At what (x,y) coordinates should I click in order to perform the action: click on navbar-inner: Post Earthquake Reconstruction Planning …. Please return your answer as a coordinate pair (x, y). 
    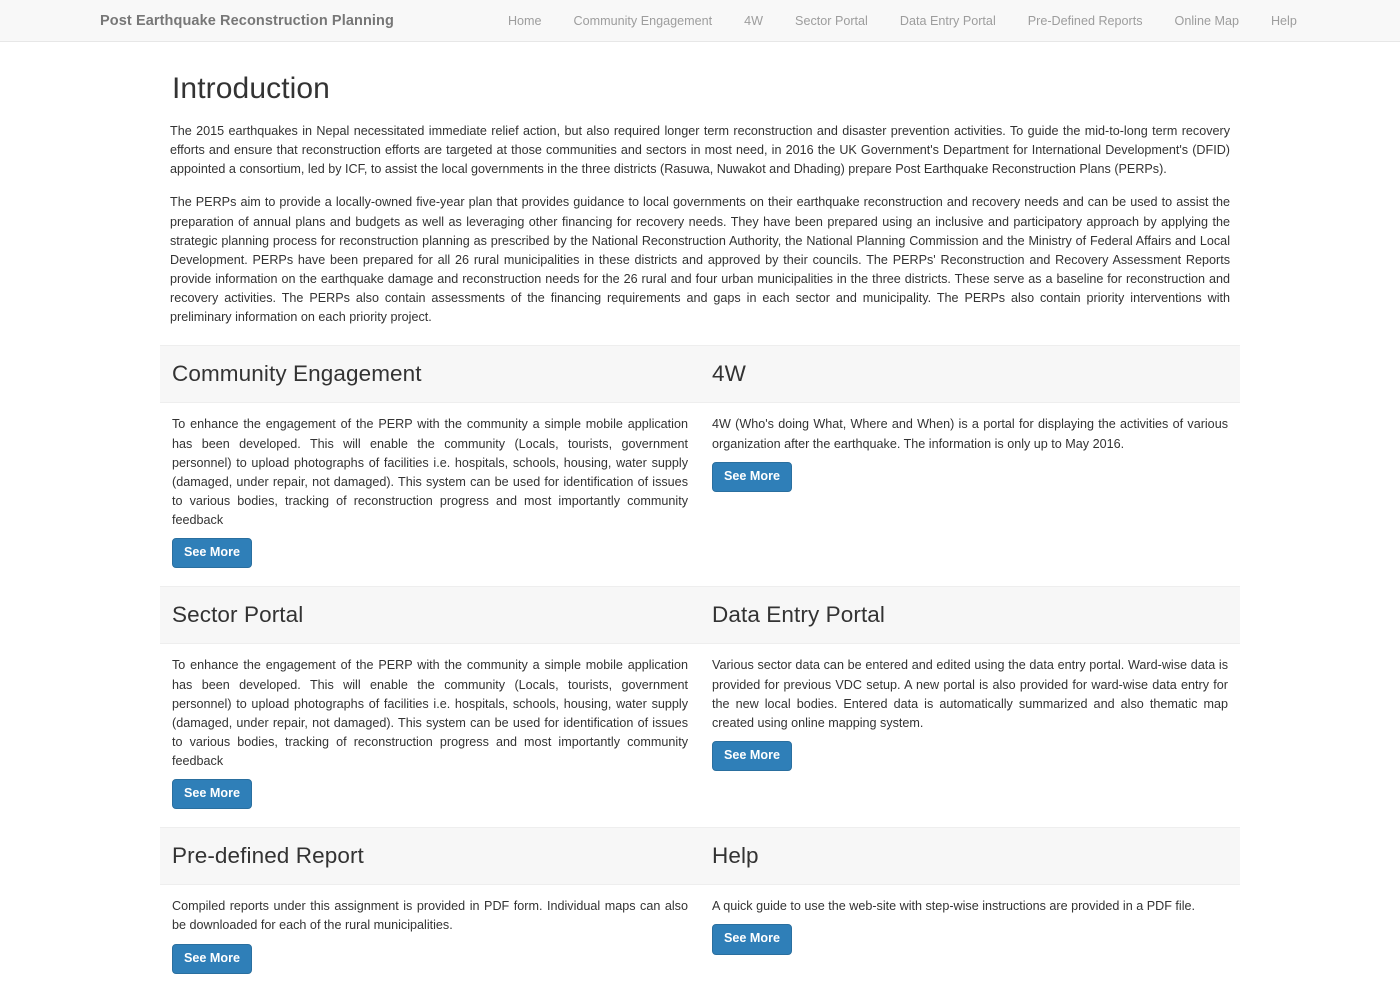
    Looking at the image, I should click on (700, 21).